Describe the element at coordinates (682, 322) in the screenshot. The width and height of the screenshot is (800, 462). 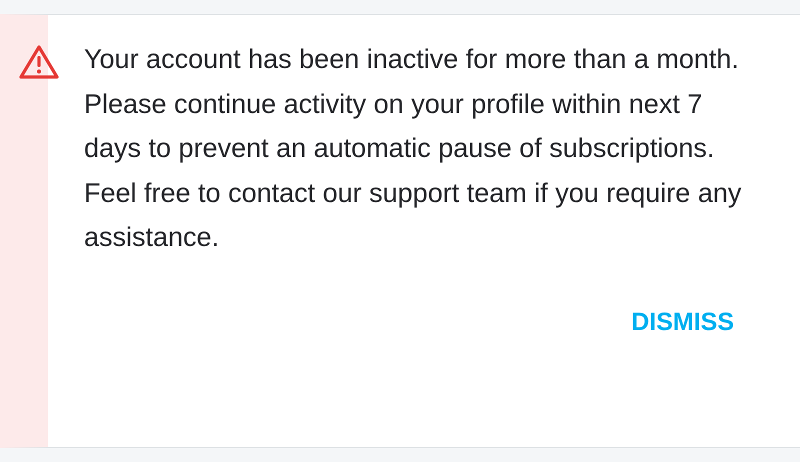
I see `dismiss-button: DISMISS` at that location.